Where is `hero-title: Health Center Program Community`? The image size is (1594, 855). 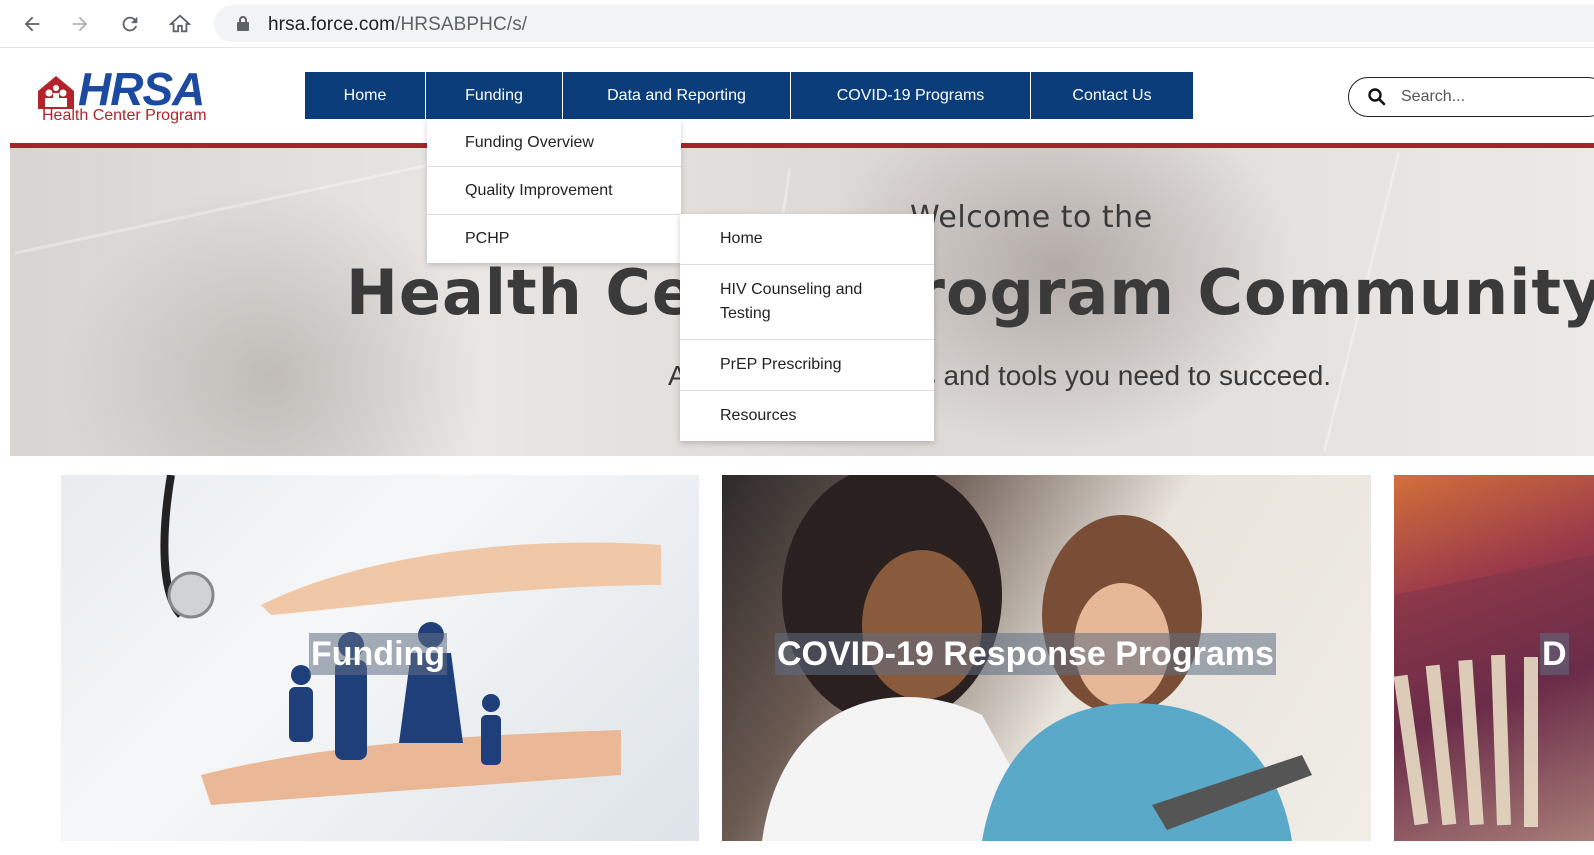 hero-title: Health Center Program Community is located at coordinates (970, 292).